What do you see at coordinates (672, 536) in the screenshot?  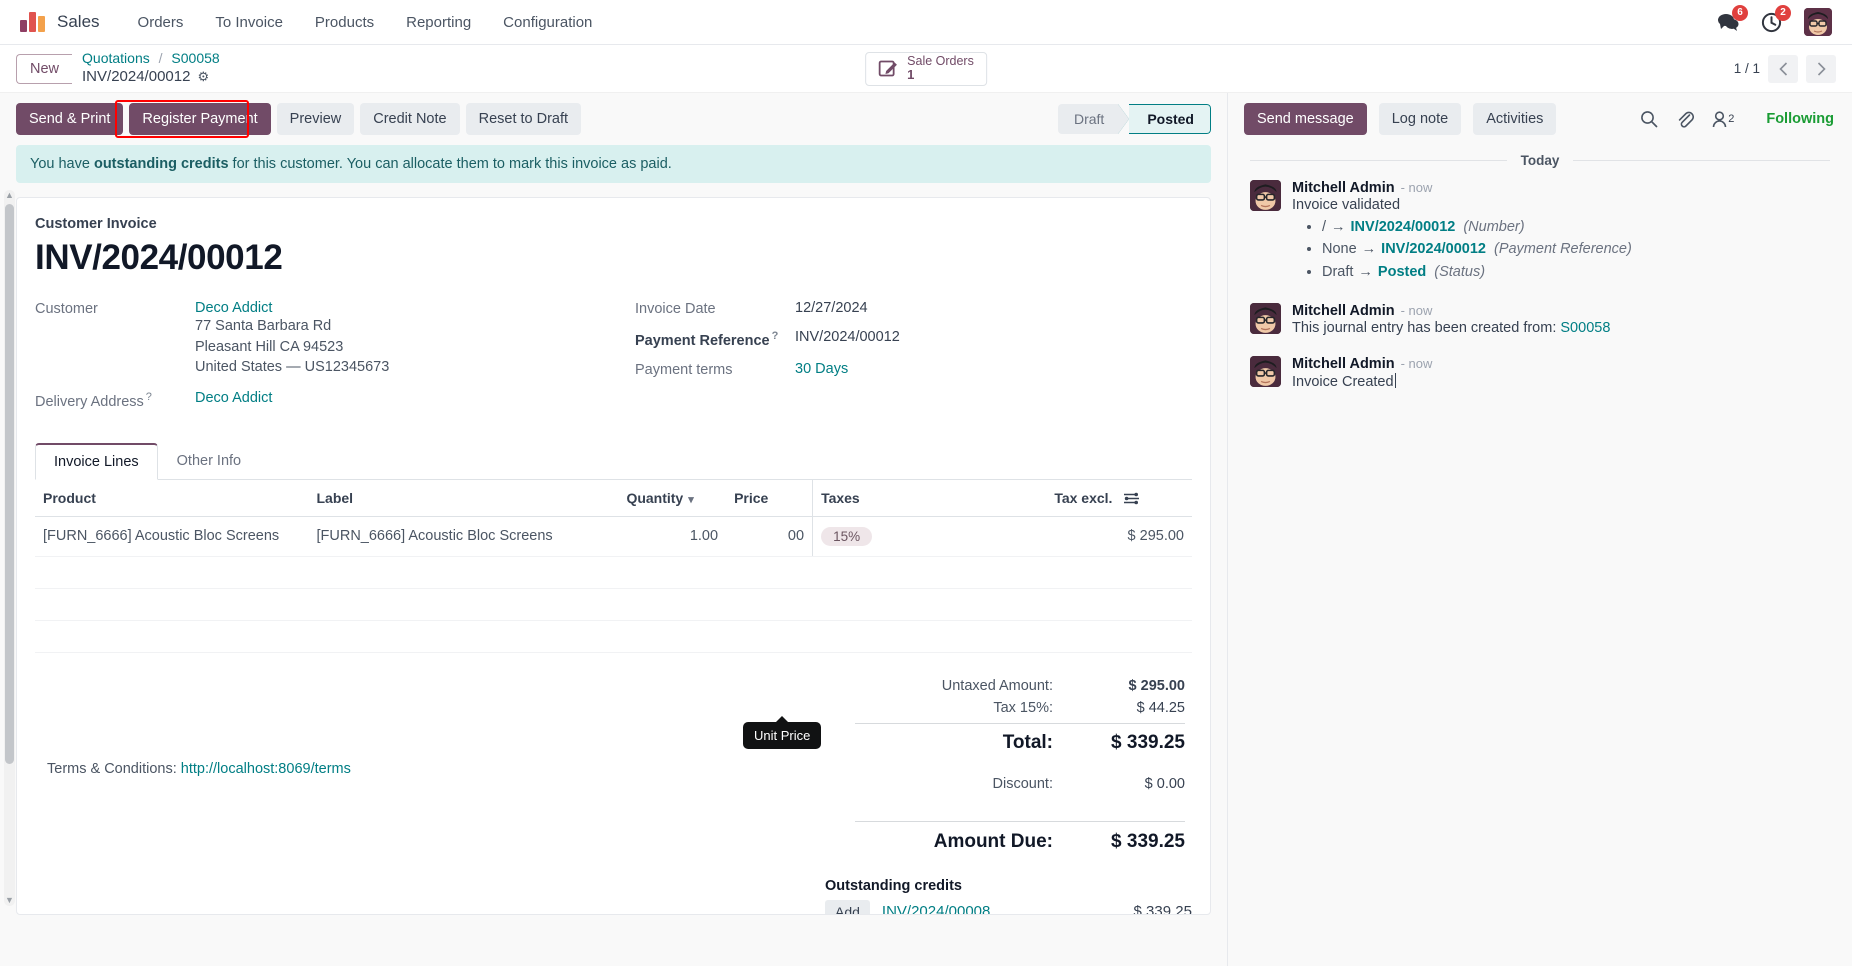 I see `row-quantity: 1.00` at bounding box center [672, 536].